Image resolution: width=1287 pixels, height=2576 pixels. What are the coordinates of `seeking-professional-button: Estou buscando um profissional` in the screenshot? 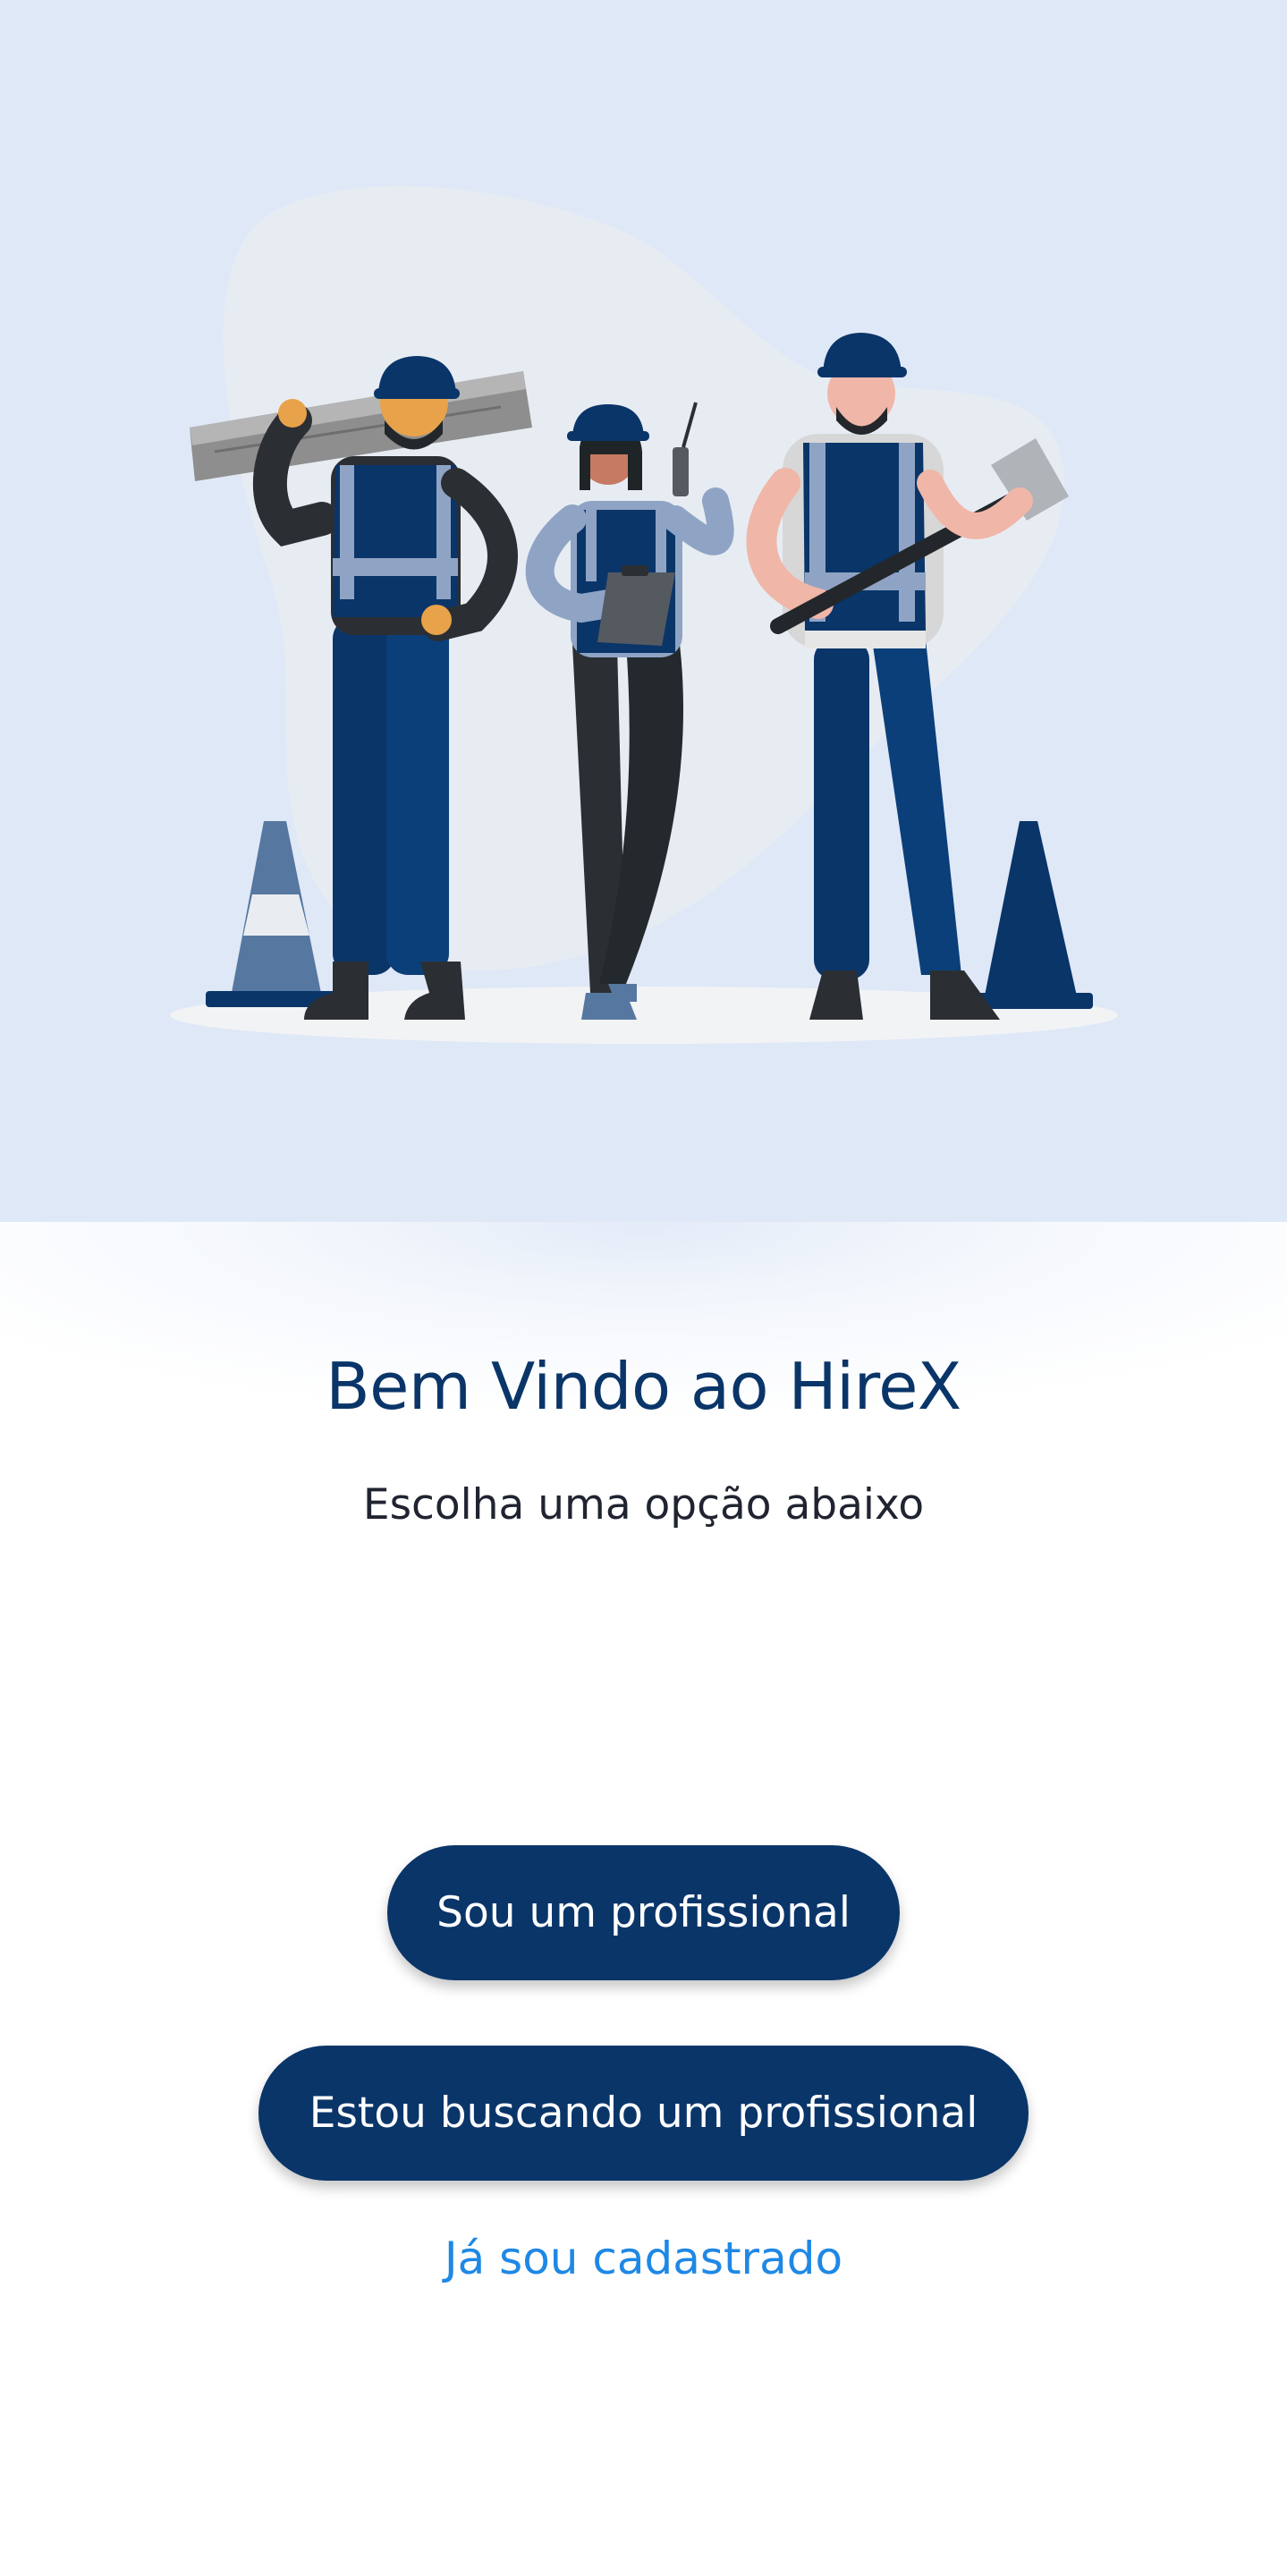 It's located at (643, 2113).